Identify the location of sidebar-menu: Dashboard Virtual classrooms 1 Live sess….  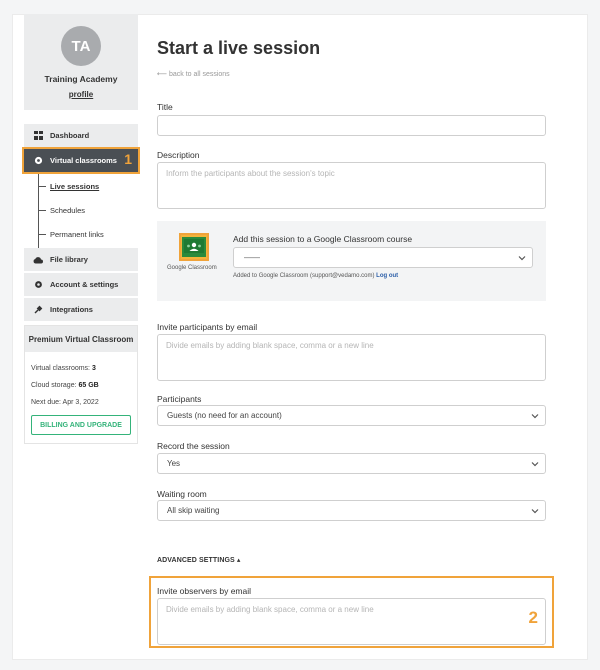
(81, 222).